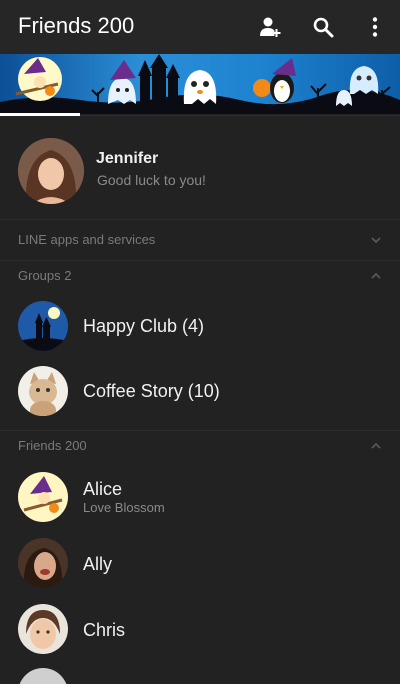  What do you see at coordinates (52, 445) in the screenshot?
I see `section-title: Friends 200` at bounding box center [52, 445].